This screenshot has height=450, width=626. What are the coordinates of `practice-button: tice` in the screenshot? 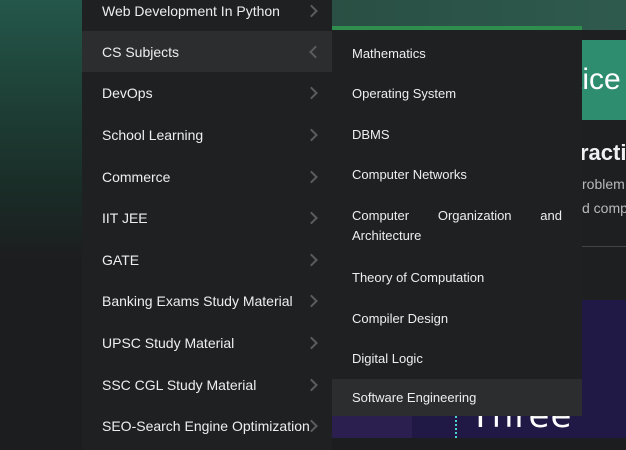 It's located at (602, 80).